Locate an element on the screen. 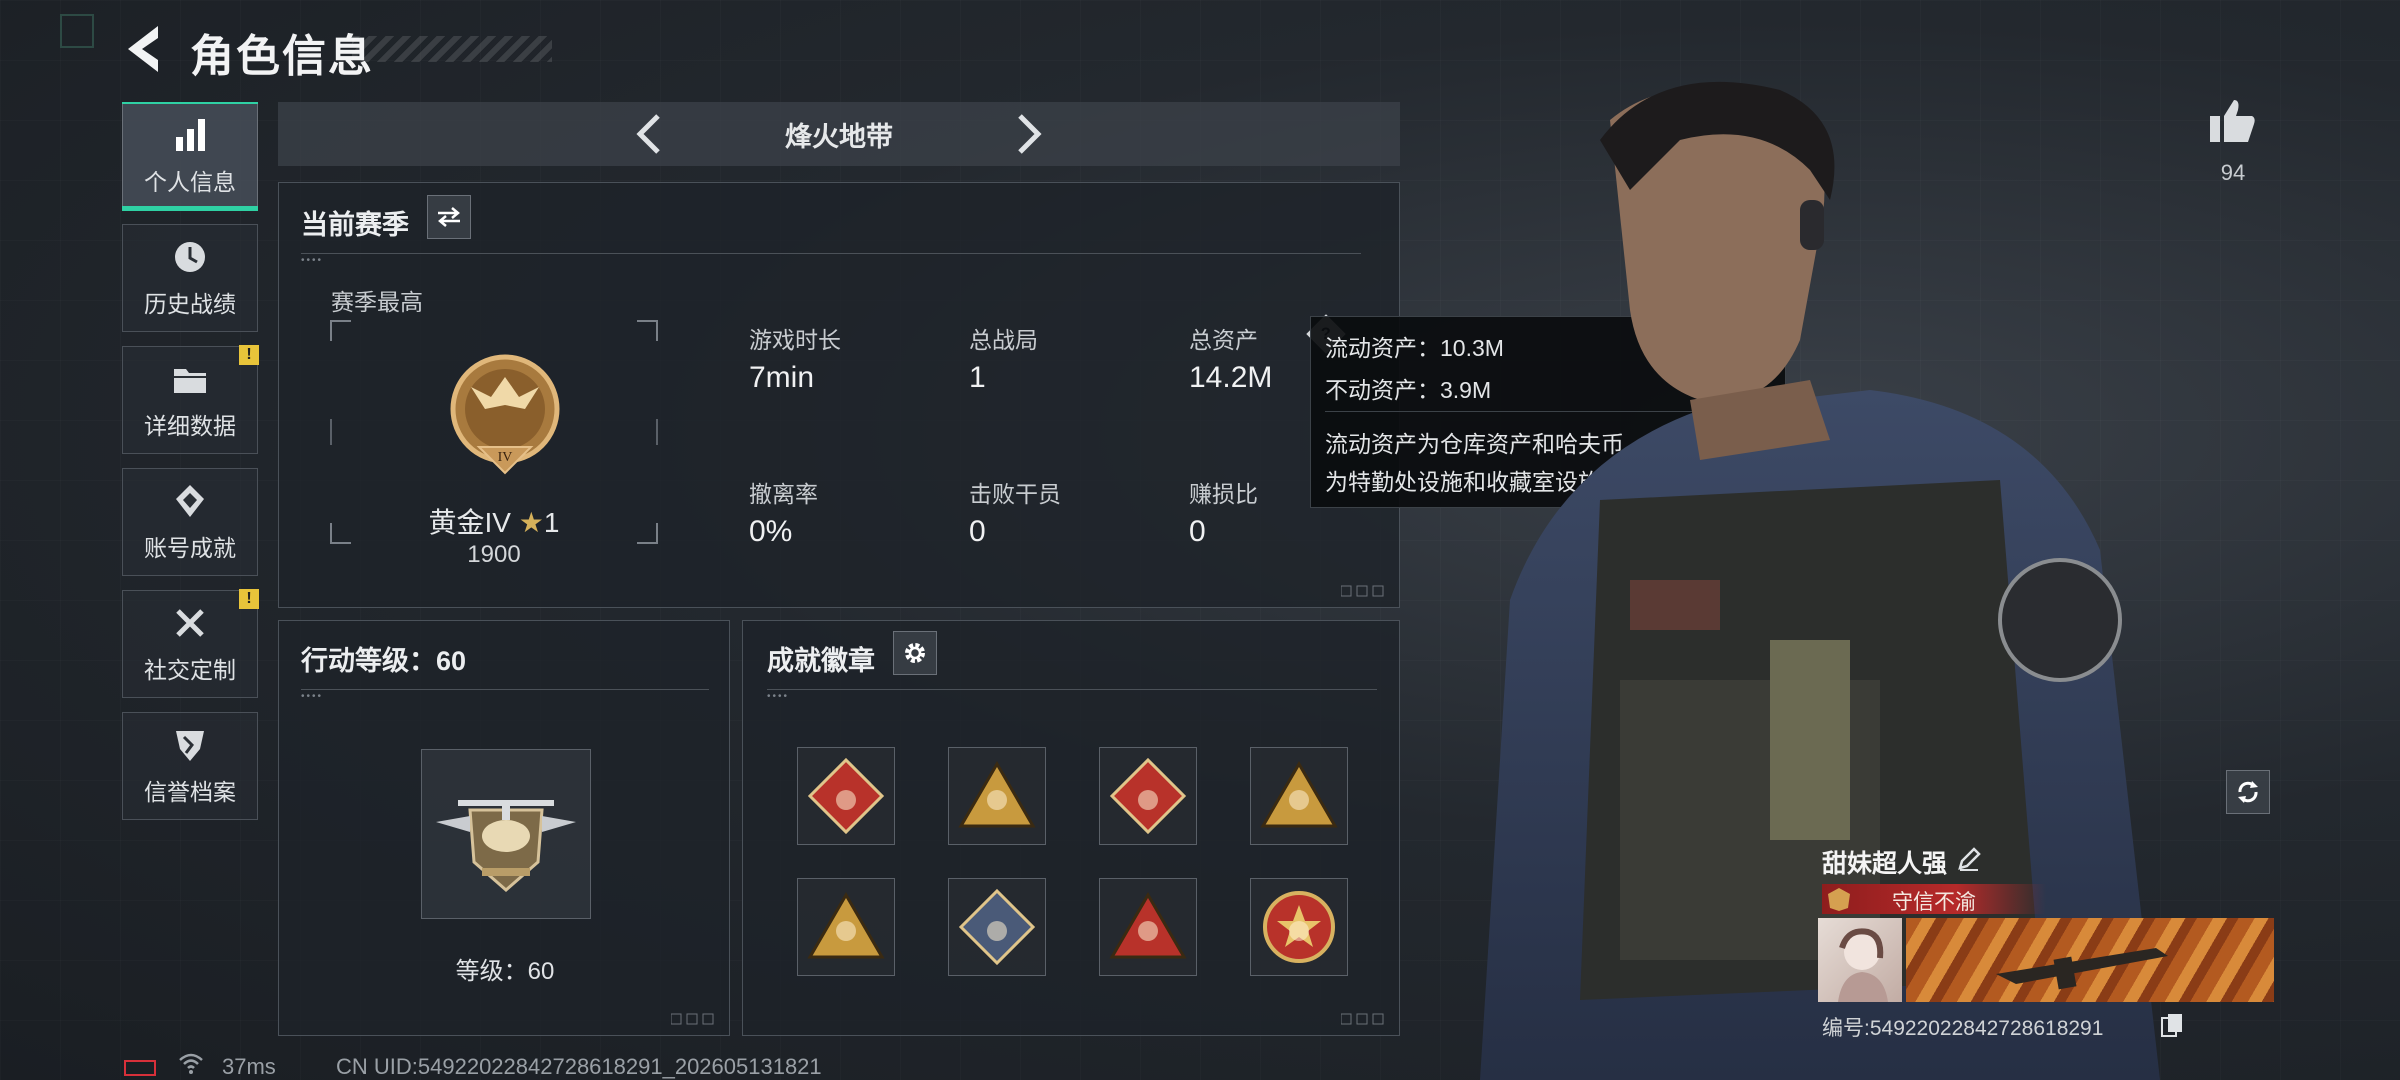 Image resolution: width=2400 pixels, height=1080 pixels. uid-text: CN UID:54922022842728618291_202605131821 is located at coordinates (579, 1066).